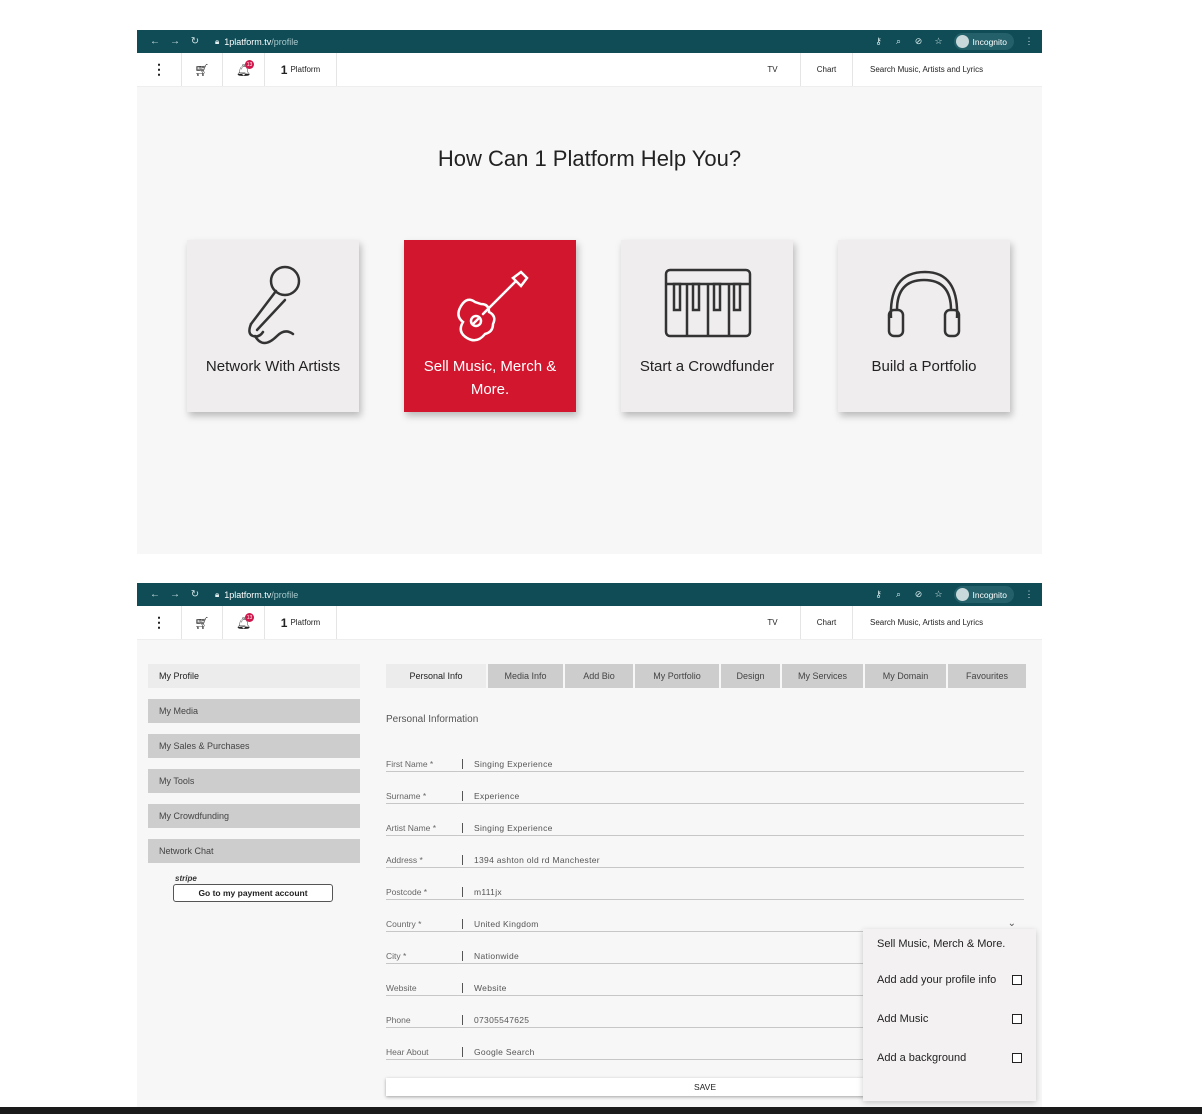  I want to click on field-value: United Kingdom, so click(506, 924).